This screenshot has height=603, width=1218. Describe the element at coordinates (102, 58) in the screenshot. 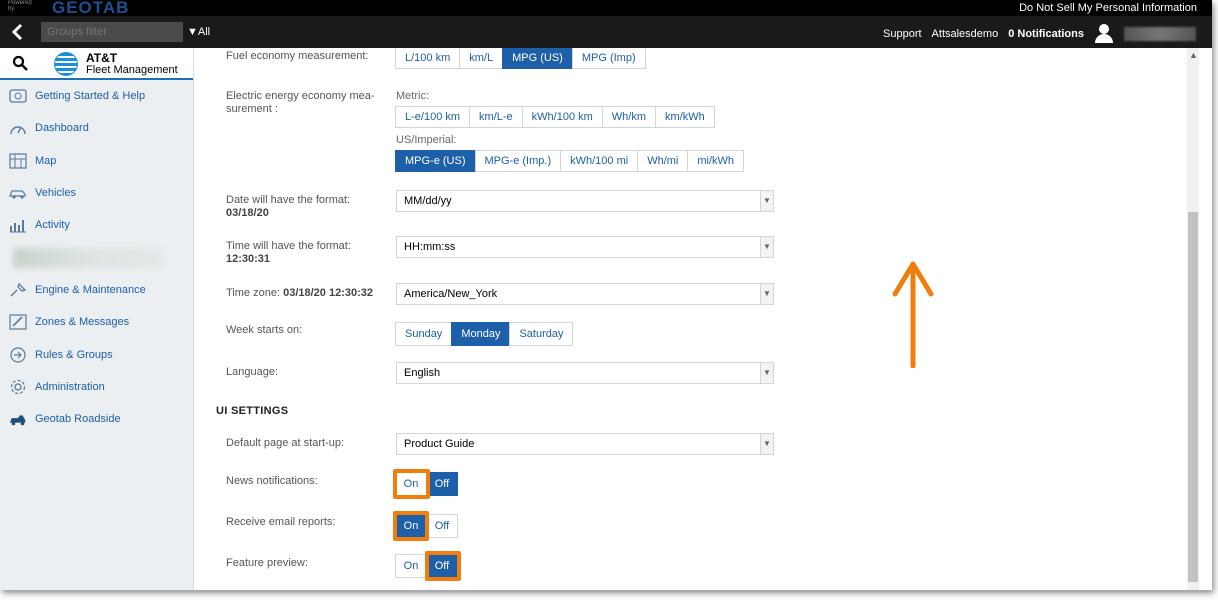

I see `brand-title: AT&T` at that location.